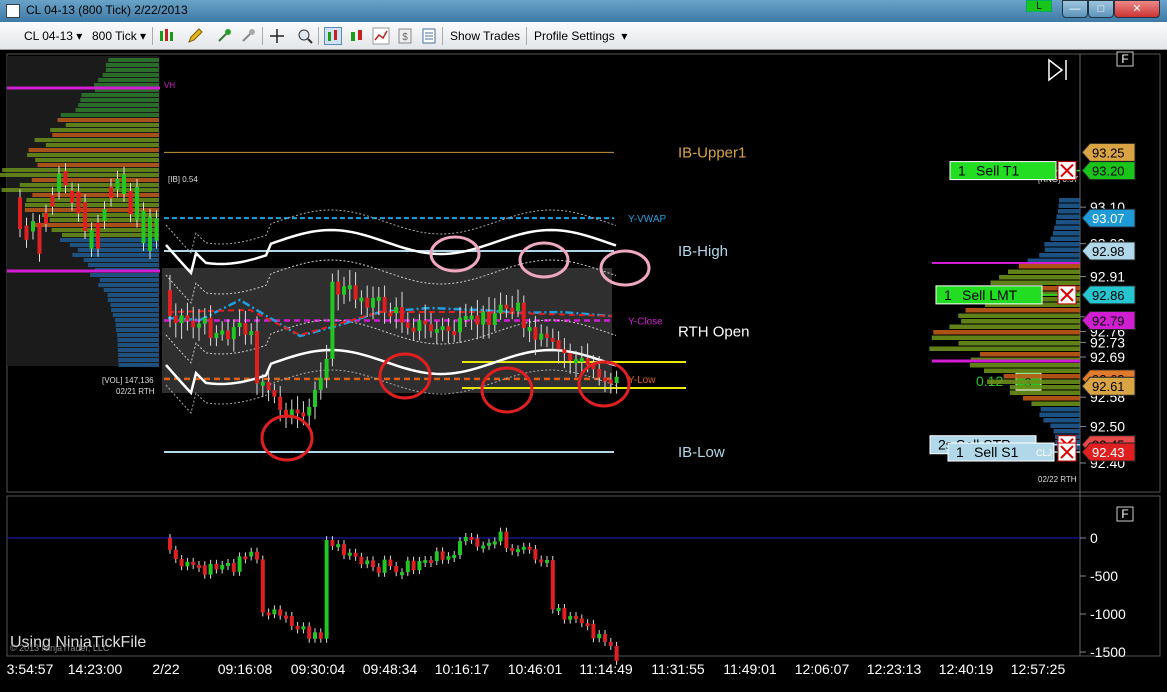  I want to click on add-indicator-icon, so click(225, 36).